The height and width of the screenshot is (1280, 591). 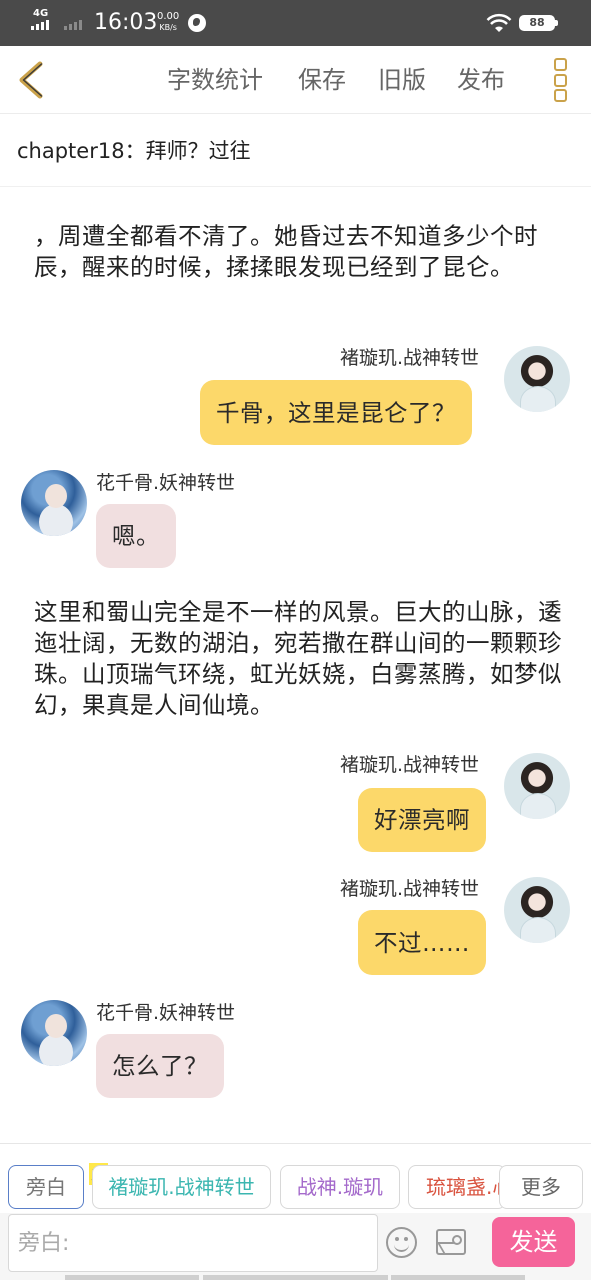 I want to click on globe-icon, so click(x=197, y=23).